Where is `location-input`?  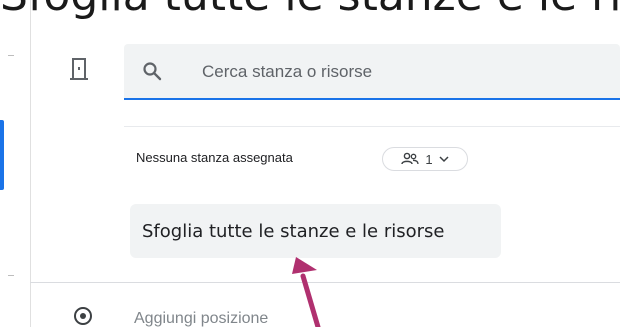 location-input is located at coordinates (284, 319).